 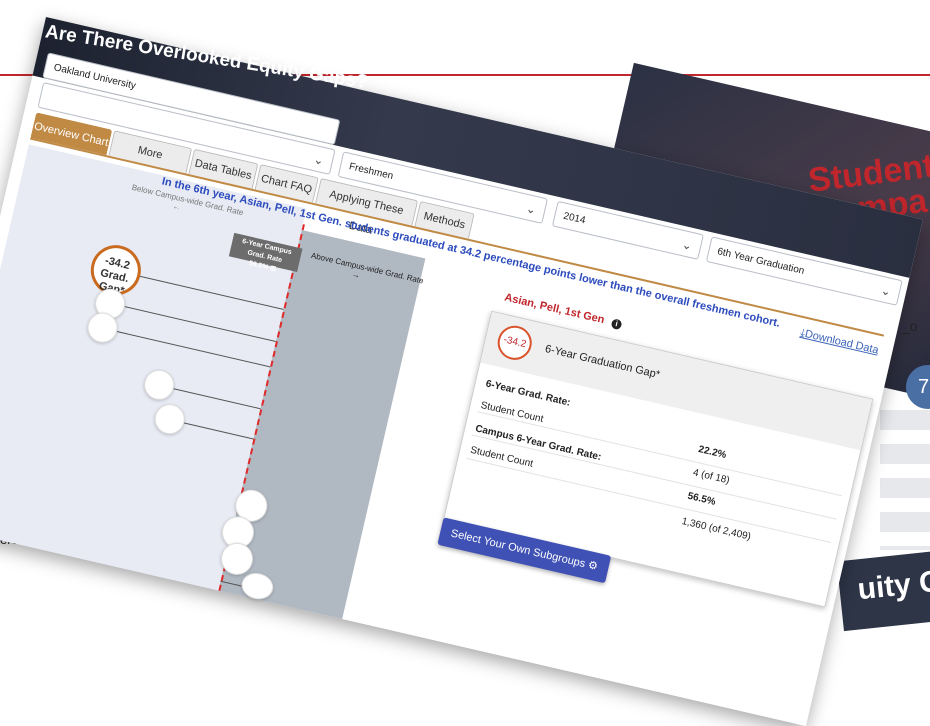 I want to click on gap-value-badge: -34.2, so click(x=515, y=343).